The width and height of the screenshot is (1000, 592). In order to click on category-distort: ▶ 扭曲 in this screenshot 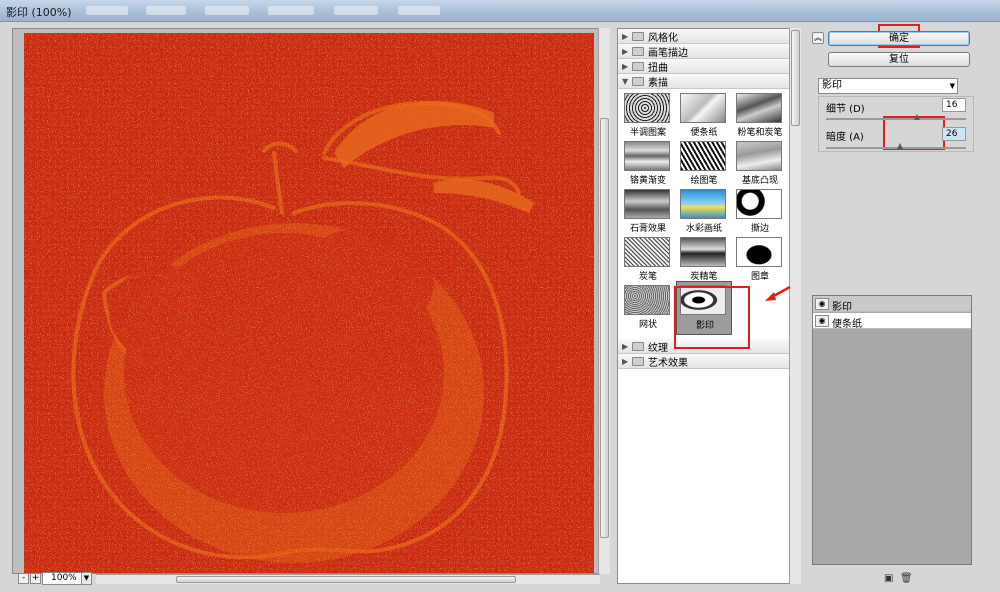, I will do `click(709, 66)`.